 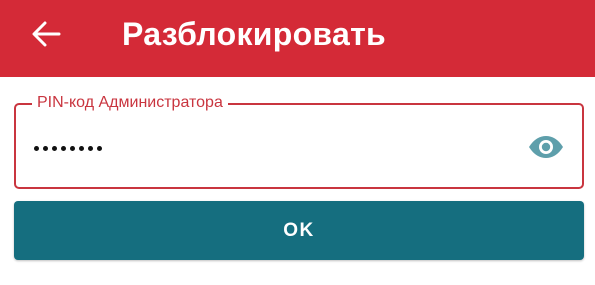 I want to click on arrow-left-icon, so click(x=46, y=34).